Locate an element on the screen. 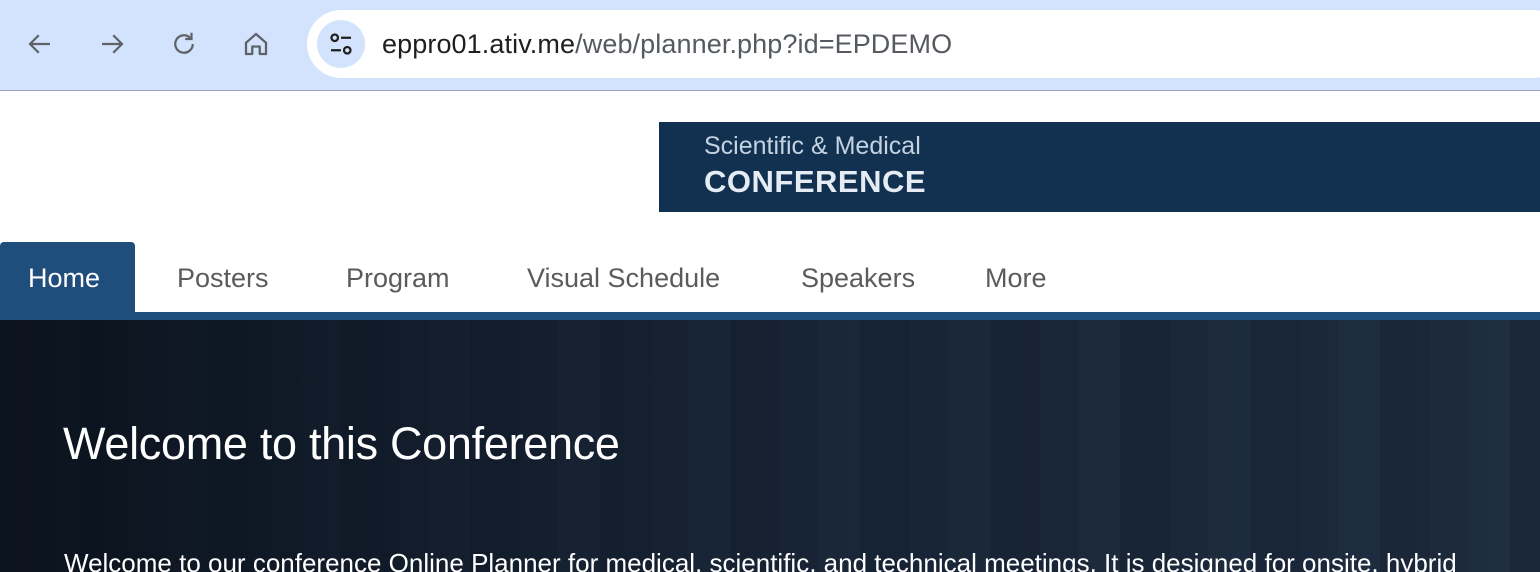  back-button is located at coordinates (40, 44).